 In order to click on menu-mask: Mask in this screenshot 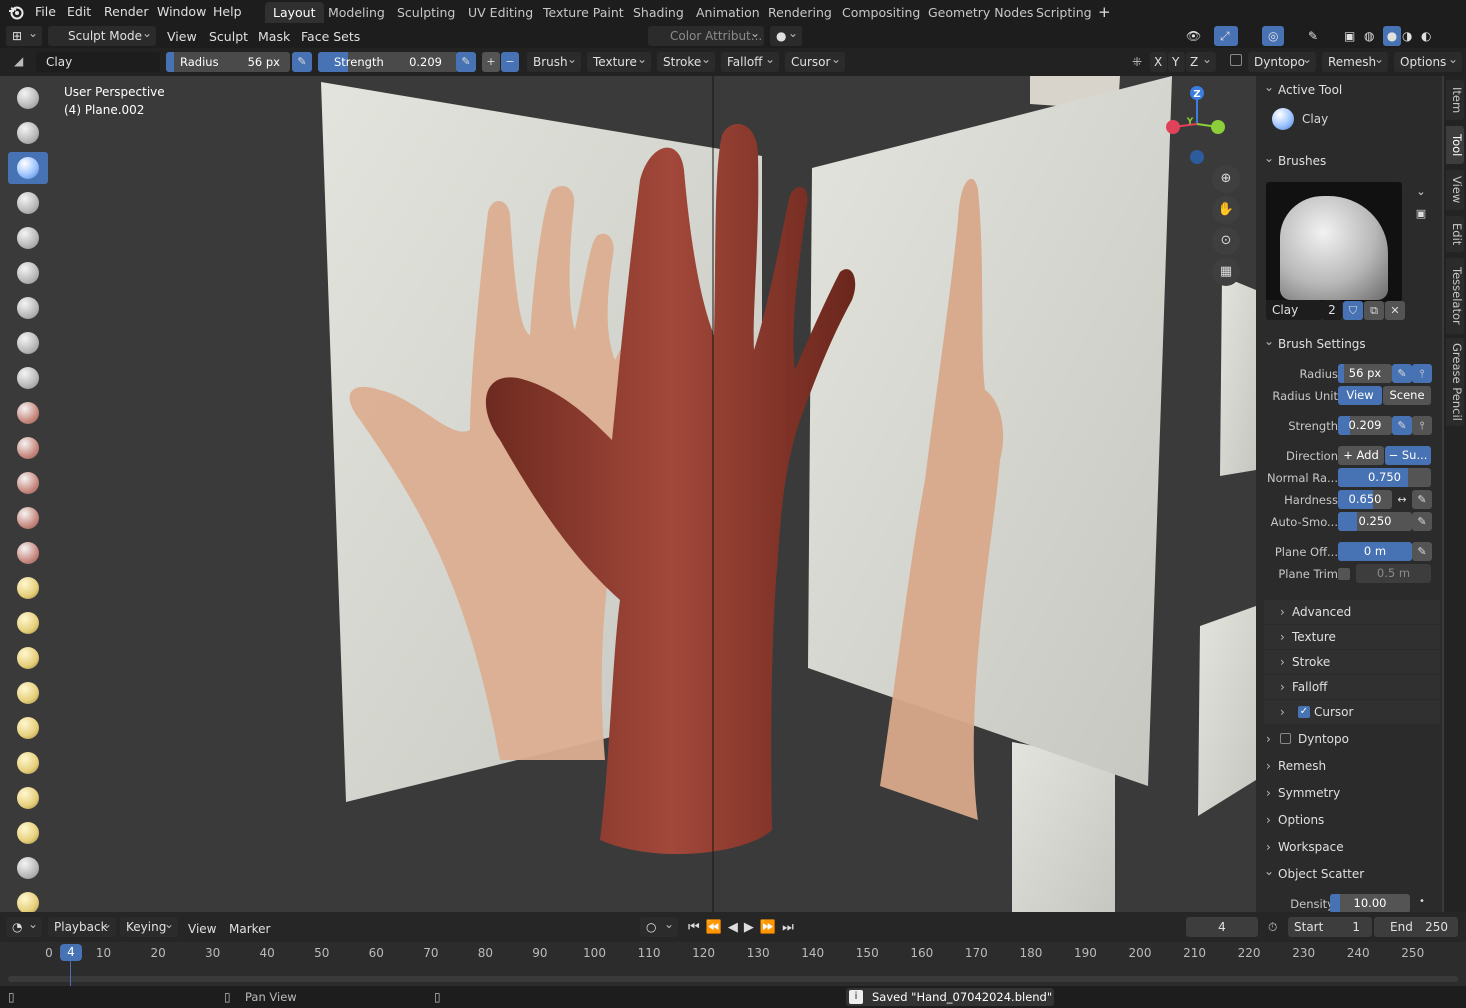, I will do `click(274, 37)`.